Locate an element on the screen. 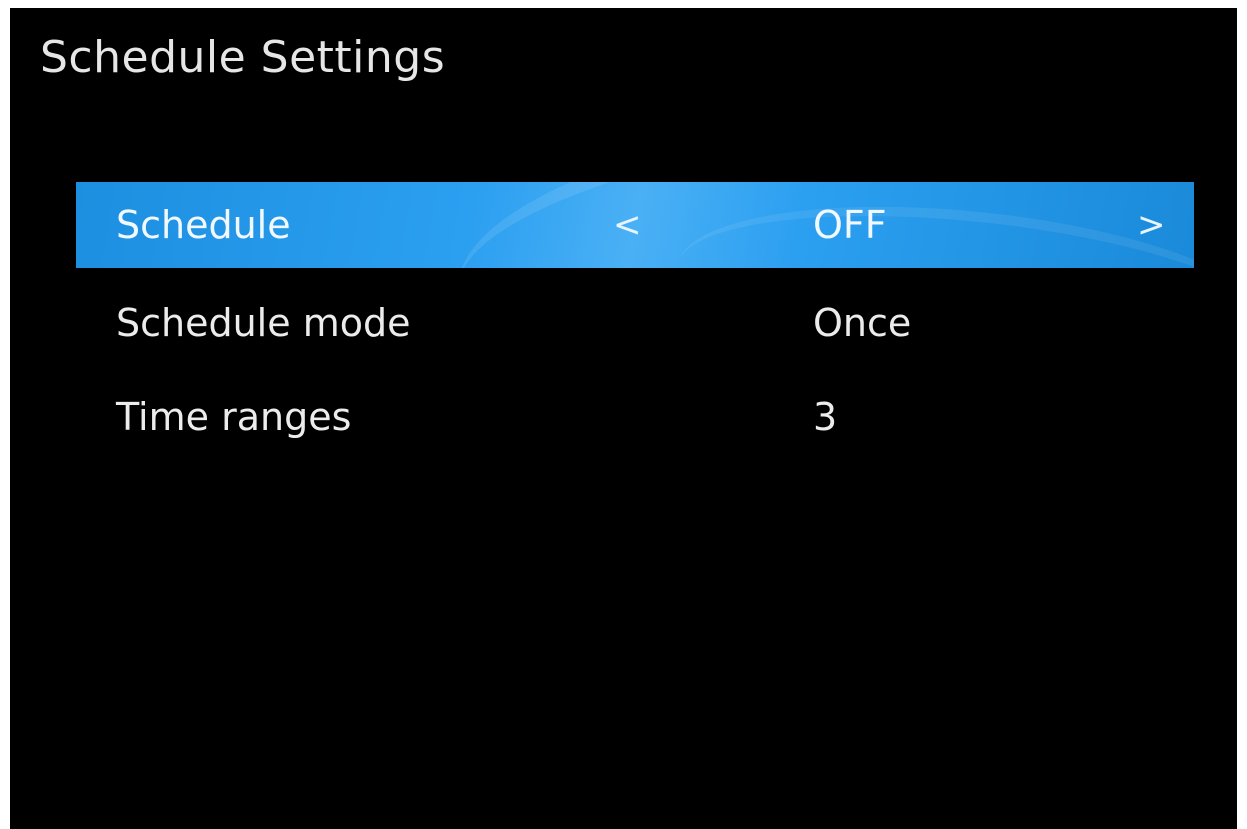  menu-item-value: OFF is located at coordinates (850, 225).